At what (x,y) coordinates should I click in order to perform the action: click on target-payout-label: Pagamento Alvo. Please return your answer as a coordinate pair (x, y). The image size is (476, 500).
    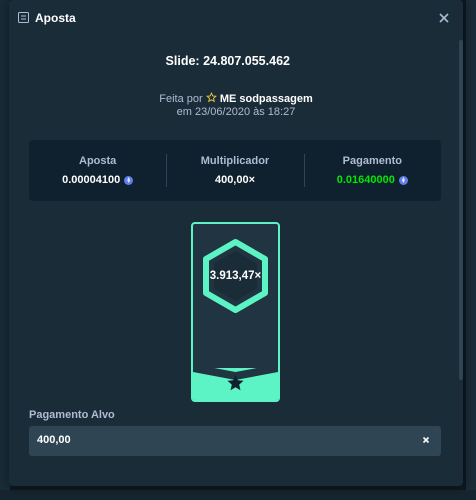
    Looking at the image, I should click on (72, 415).